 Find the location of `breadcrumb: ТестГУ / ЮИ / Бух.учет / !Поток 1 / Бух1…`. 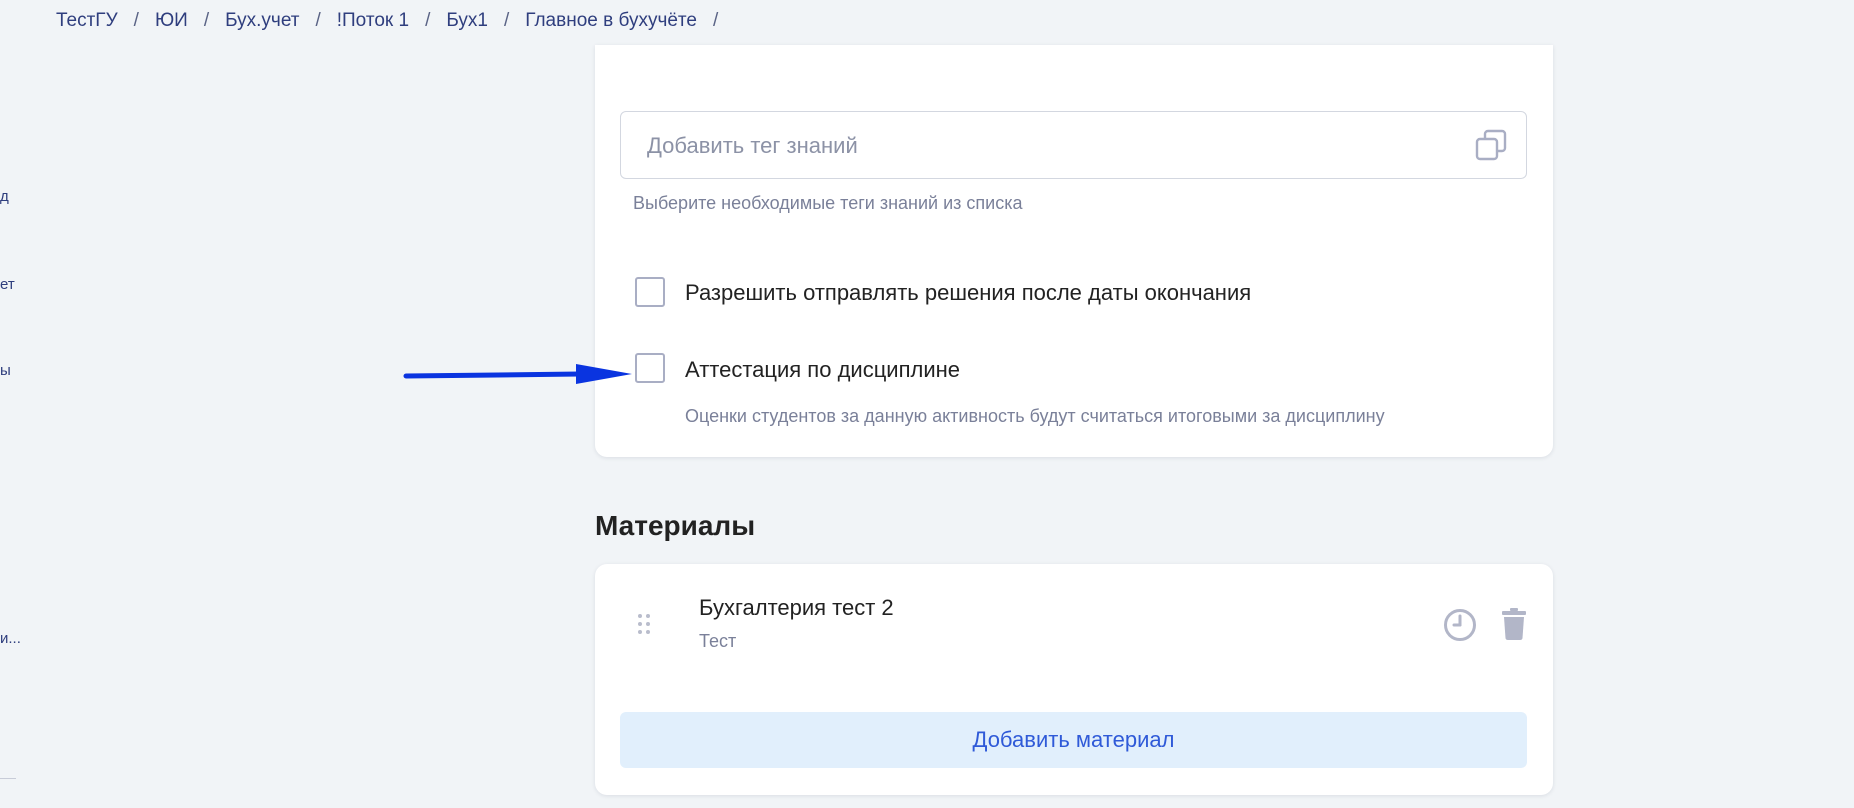

breadcrumb: ТестГУ / ЮИ / Бух.учет / !Поток 1 / Бух1… is located at coordinates (395, 21).